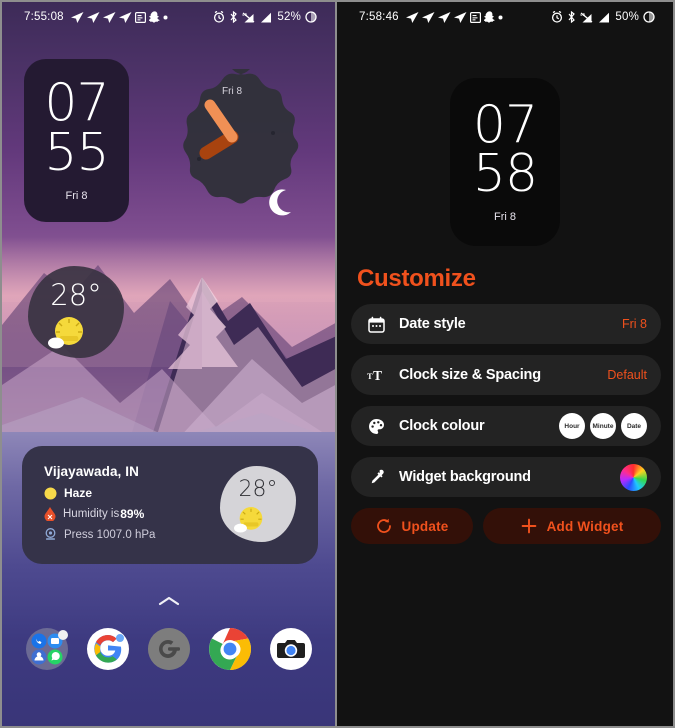 The image size is (675, 728). What do you see at coordinates (376, 477) in the screenshot?
I see `eyedropper-icon` at bounding box center [376, 477].